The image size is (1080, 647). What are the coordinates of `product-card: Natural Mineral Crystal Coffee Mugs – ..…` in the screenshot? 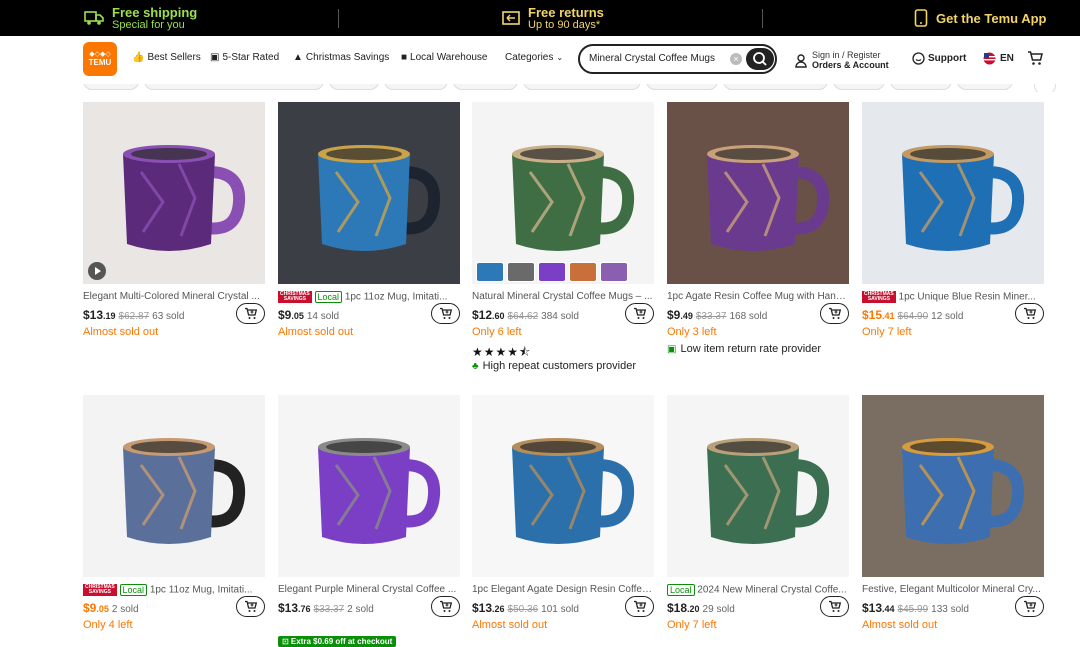 It's located at (563, 237).